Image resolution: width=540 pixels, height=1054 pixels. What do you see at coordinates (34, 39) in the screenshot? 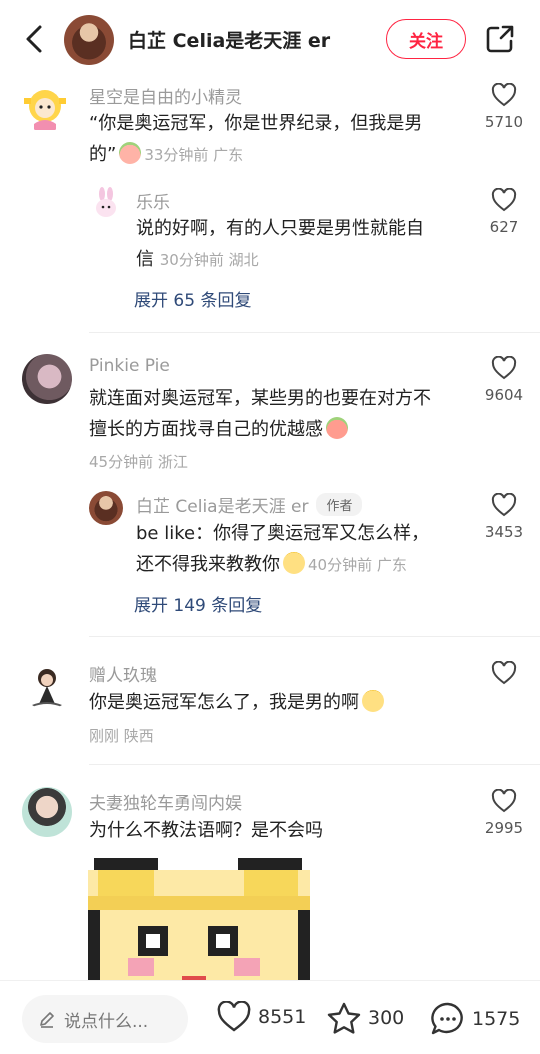
I see `back-arrow-icon` at bounding box center [34, 39].